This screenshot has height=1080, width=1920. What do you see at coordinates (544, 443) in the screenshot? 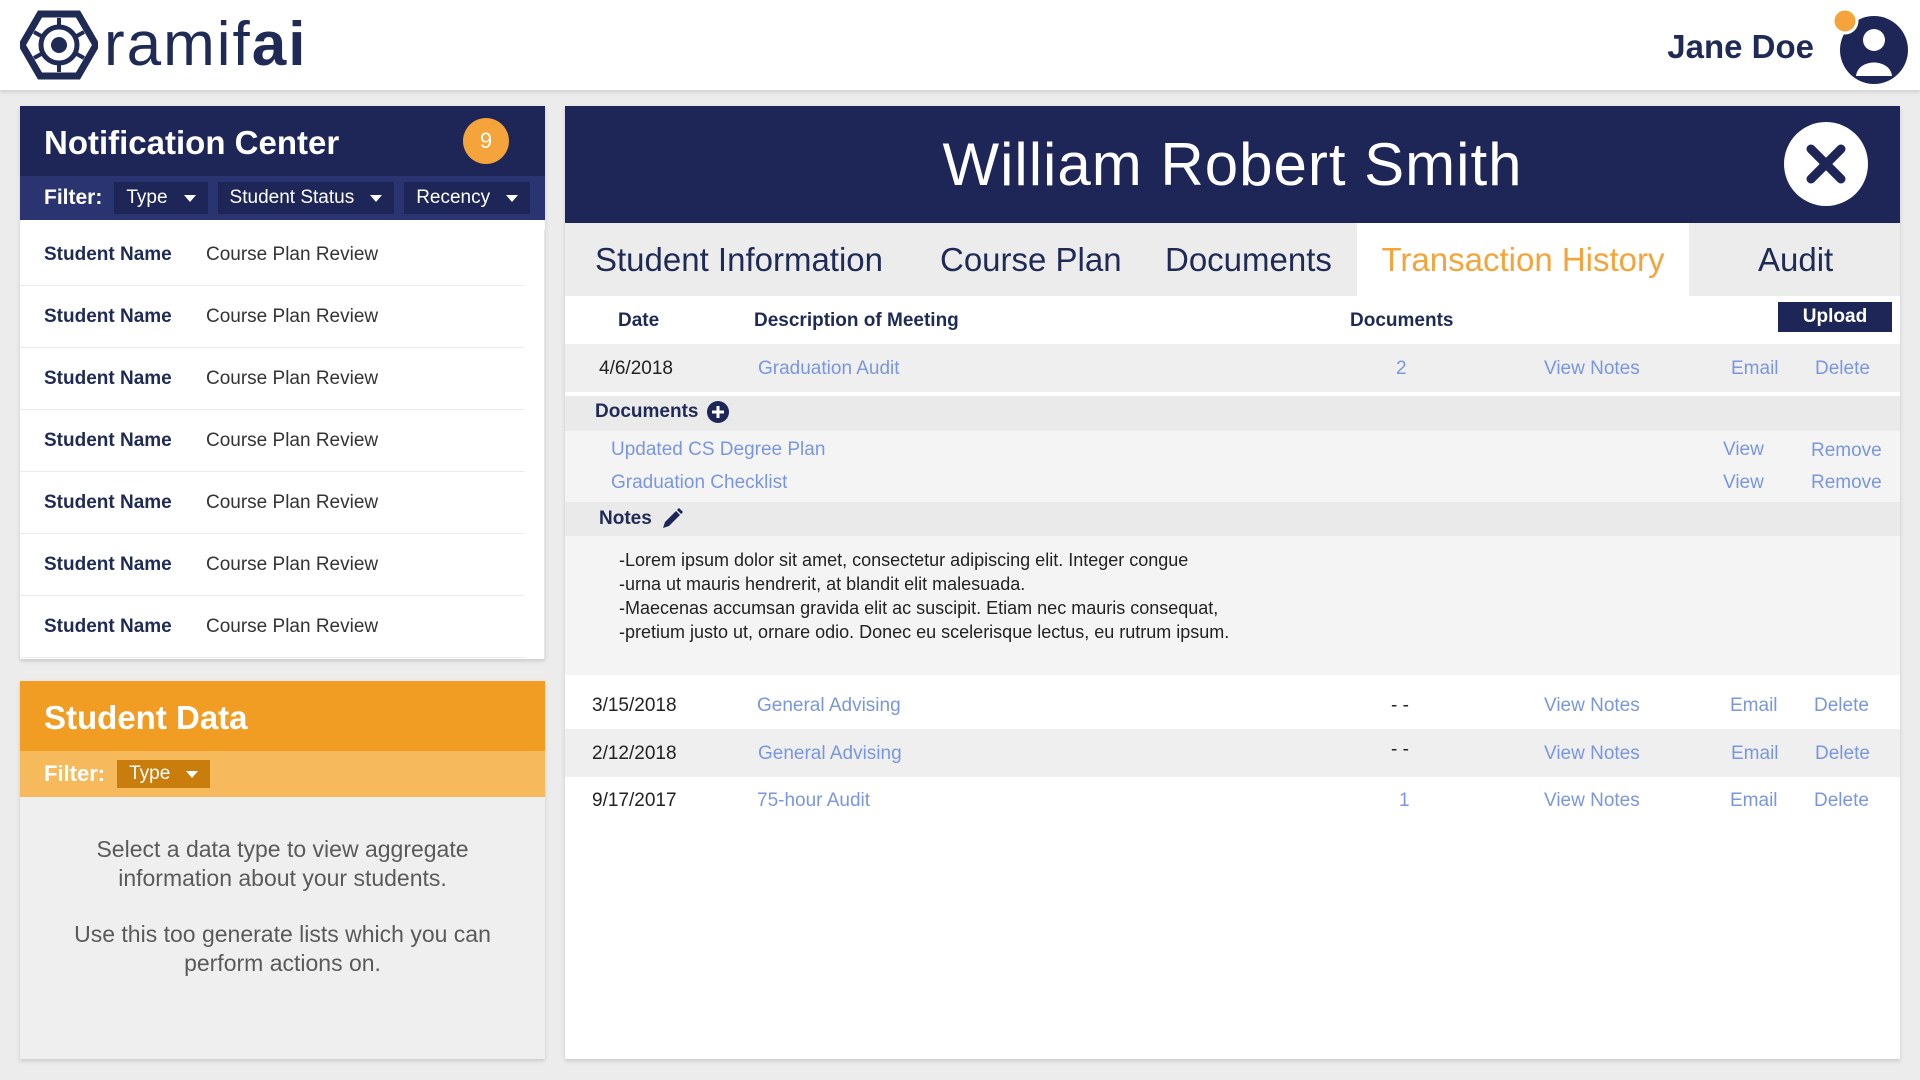
I see `notification-scrollbar` at bounding box center [544, 443].